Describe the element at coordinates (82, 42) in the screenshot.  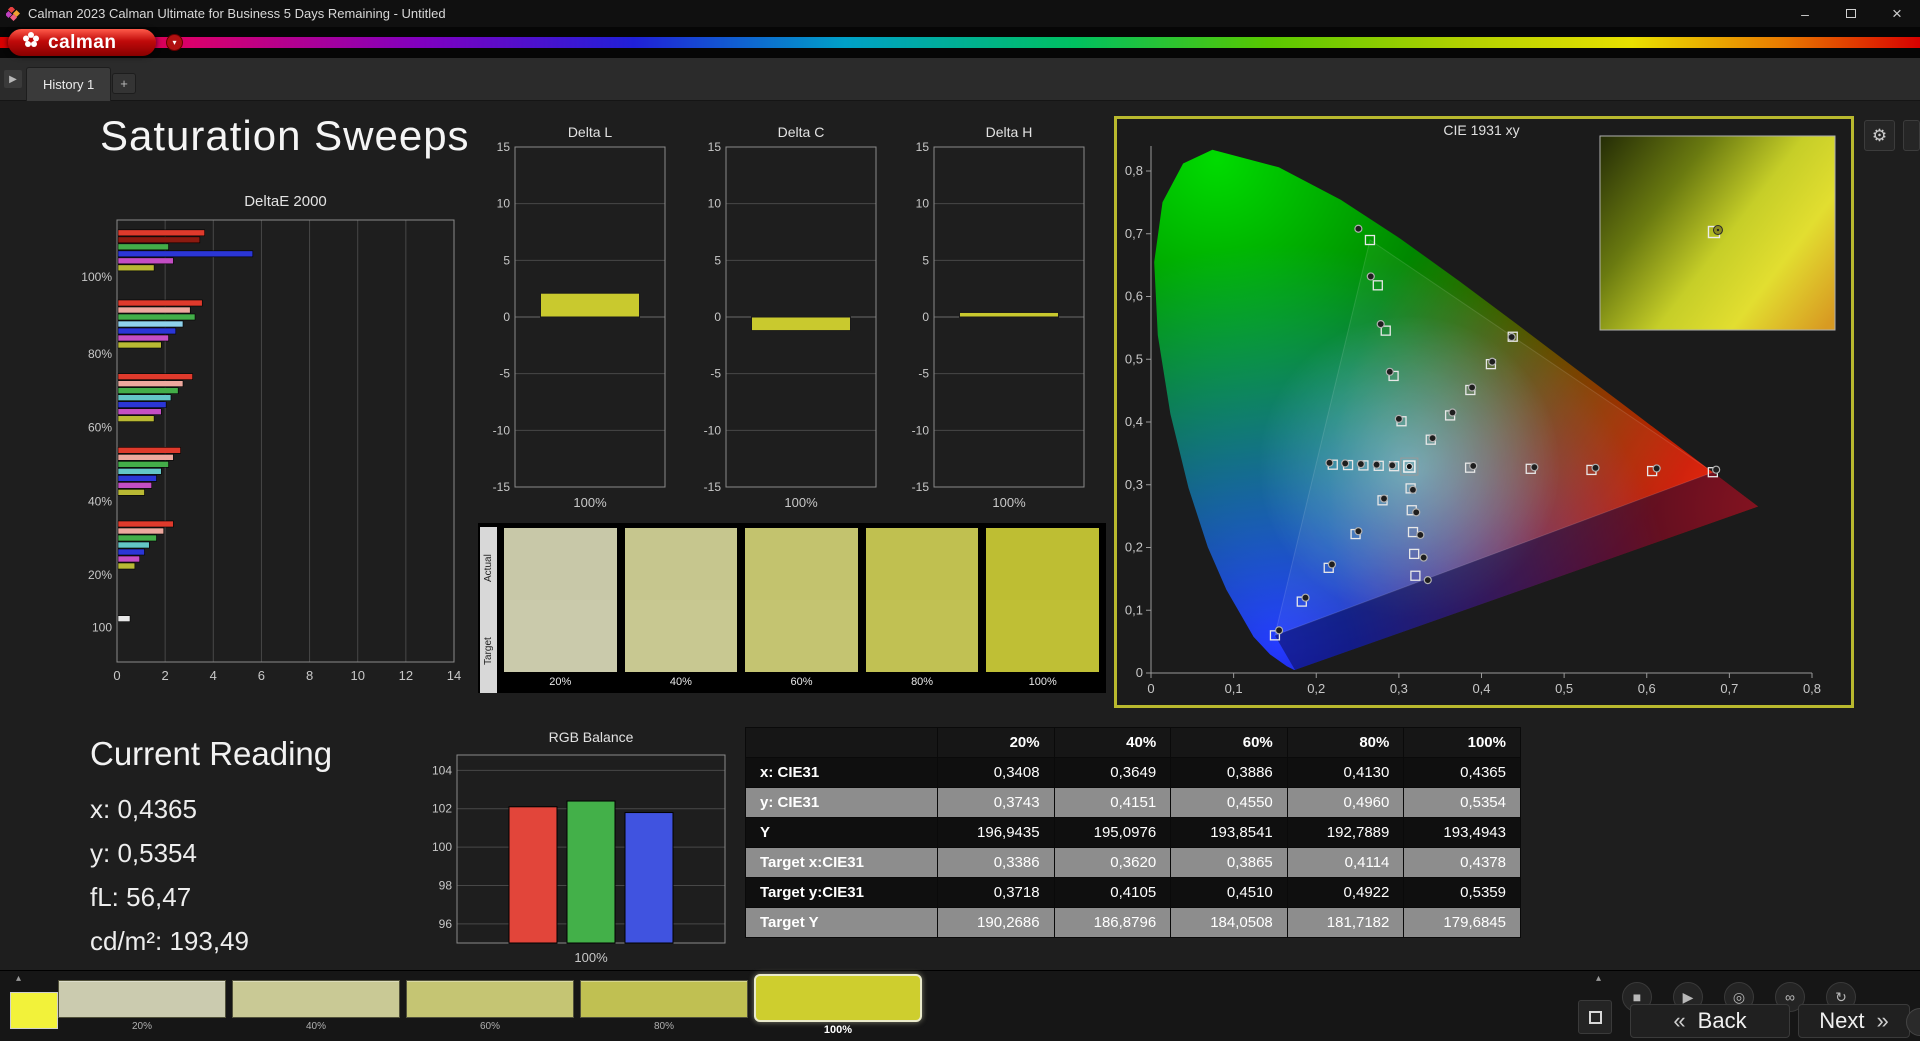
I see `calman-logo-button: calman` at that location.